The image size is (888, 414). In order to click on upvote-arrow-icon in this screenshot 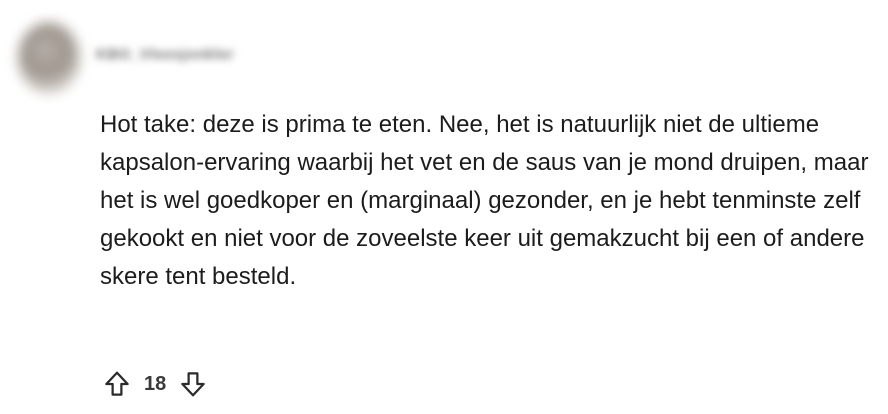, I will do `click(117, 383)`.